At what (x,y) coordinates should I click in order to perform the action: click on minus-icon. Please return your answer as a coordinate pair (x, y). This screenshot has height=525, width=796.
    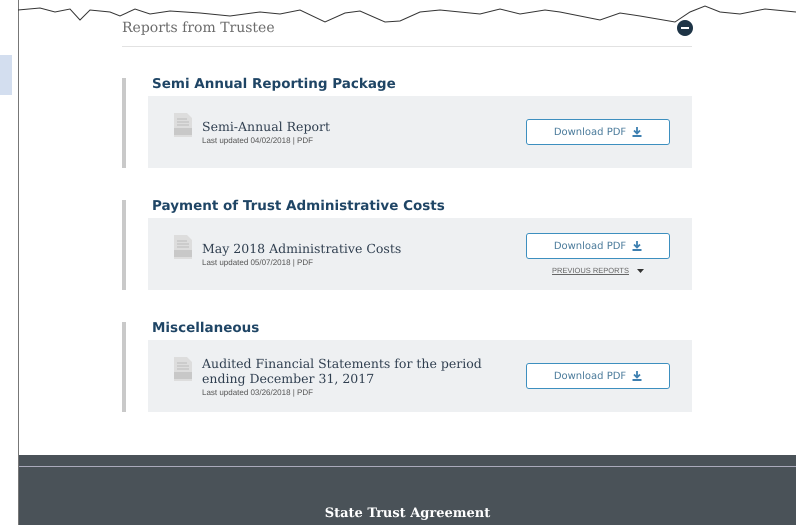
    Looking at the image, I should click on (685, 28).